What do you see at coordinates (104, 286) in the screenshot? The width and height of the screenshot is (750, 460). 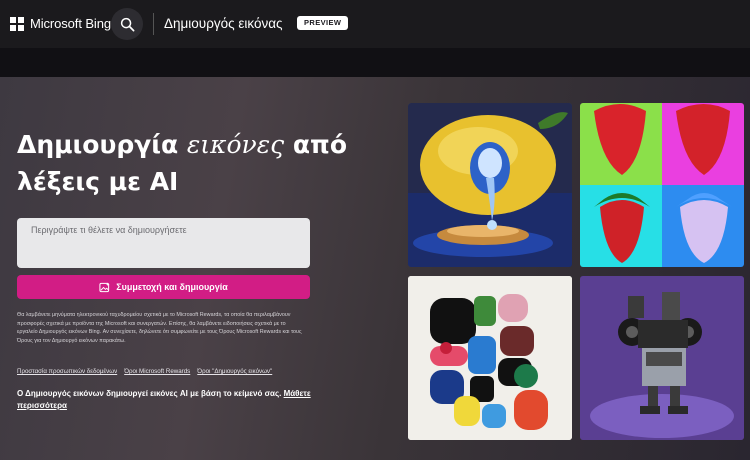 I see `image-sparkle-icon` at bounding box center [104, 286].